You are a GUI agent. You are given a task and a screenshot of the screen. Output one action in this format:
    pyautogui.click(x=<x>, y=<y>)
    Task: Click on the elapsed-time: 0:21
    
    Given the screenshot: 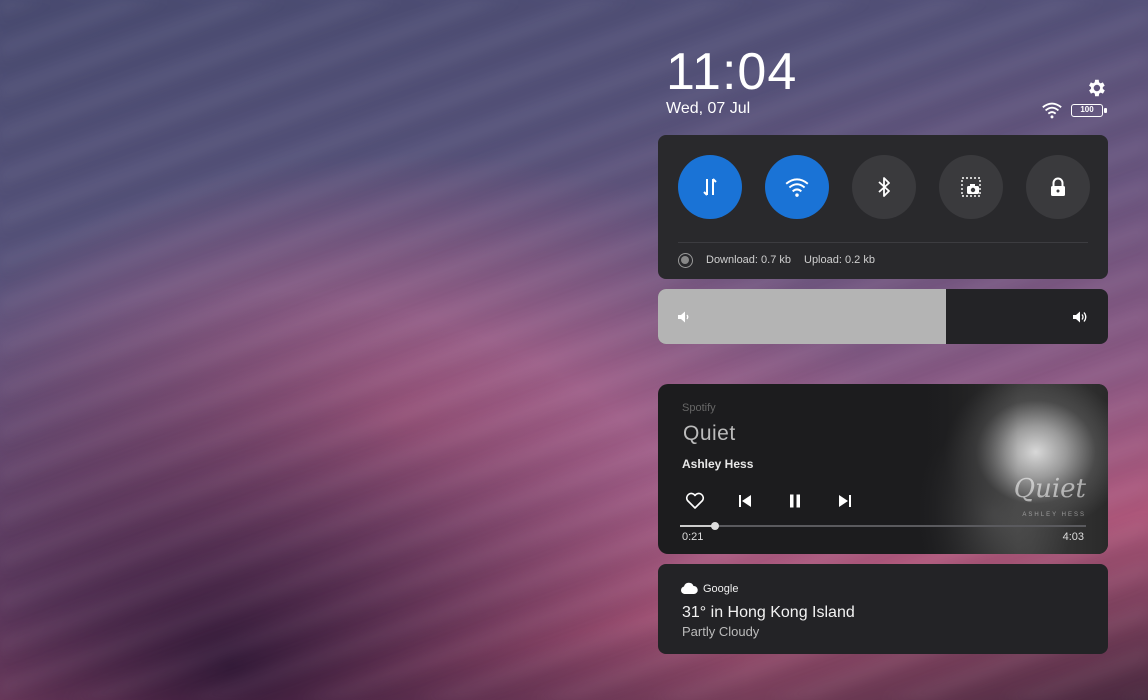 What is the action you would take?
    pyautogui.click(x=693, y=537)
    